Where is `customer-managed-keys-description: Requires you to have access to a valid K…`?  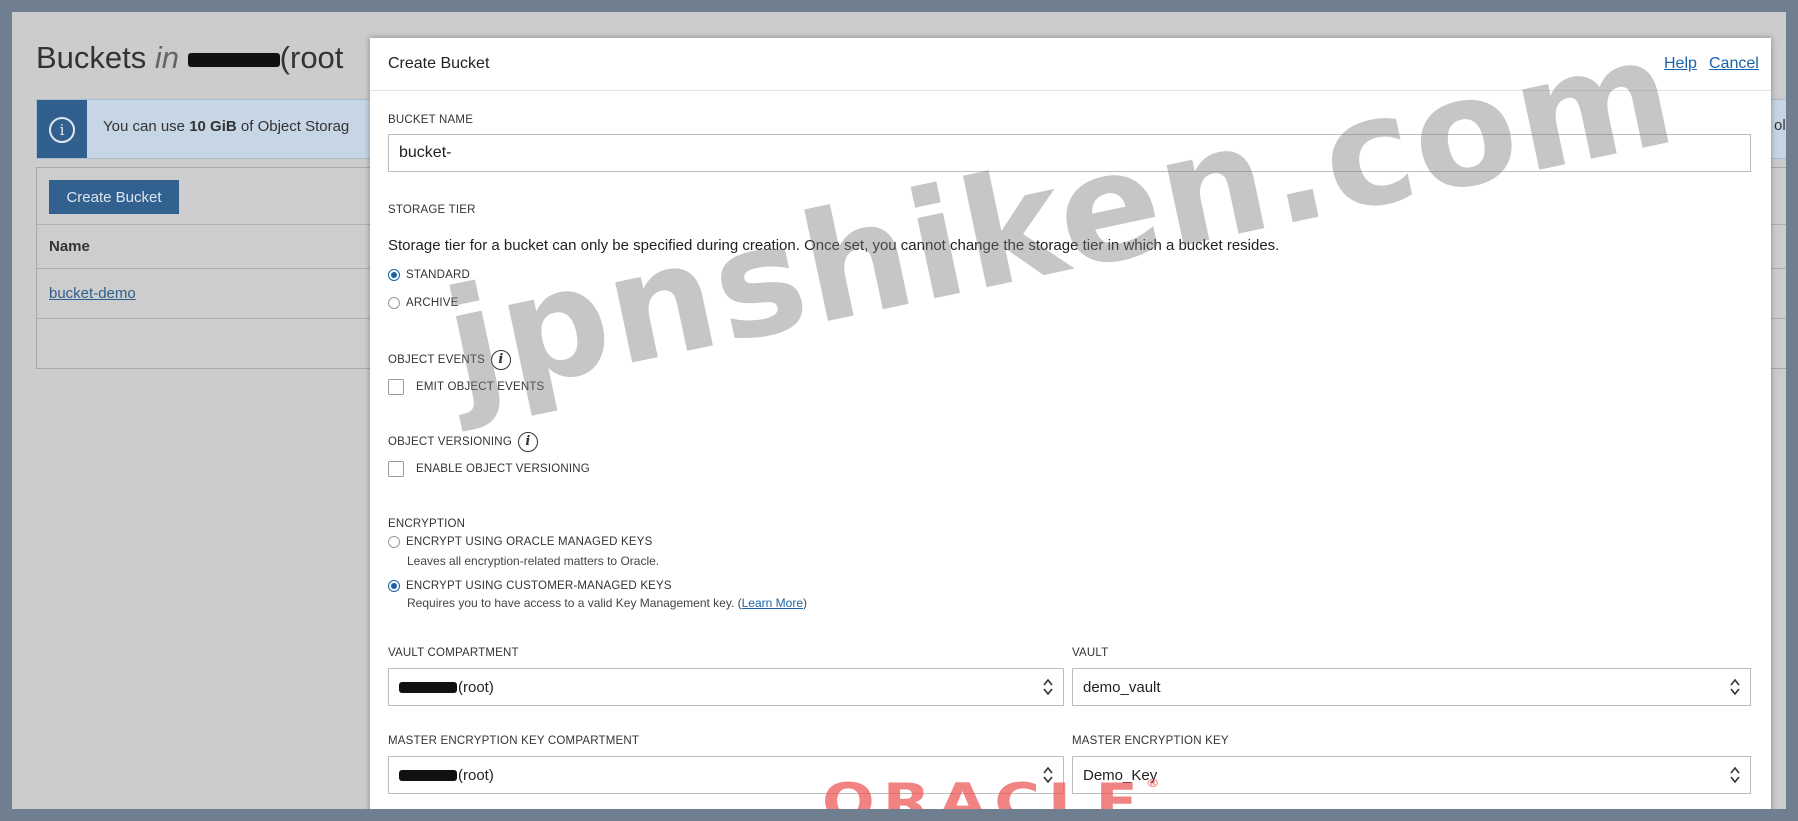
customer-managed-keys-description: Requires you to have access to a valid K… is located at coordinates (607, 603).